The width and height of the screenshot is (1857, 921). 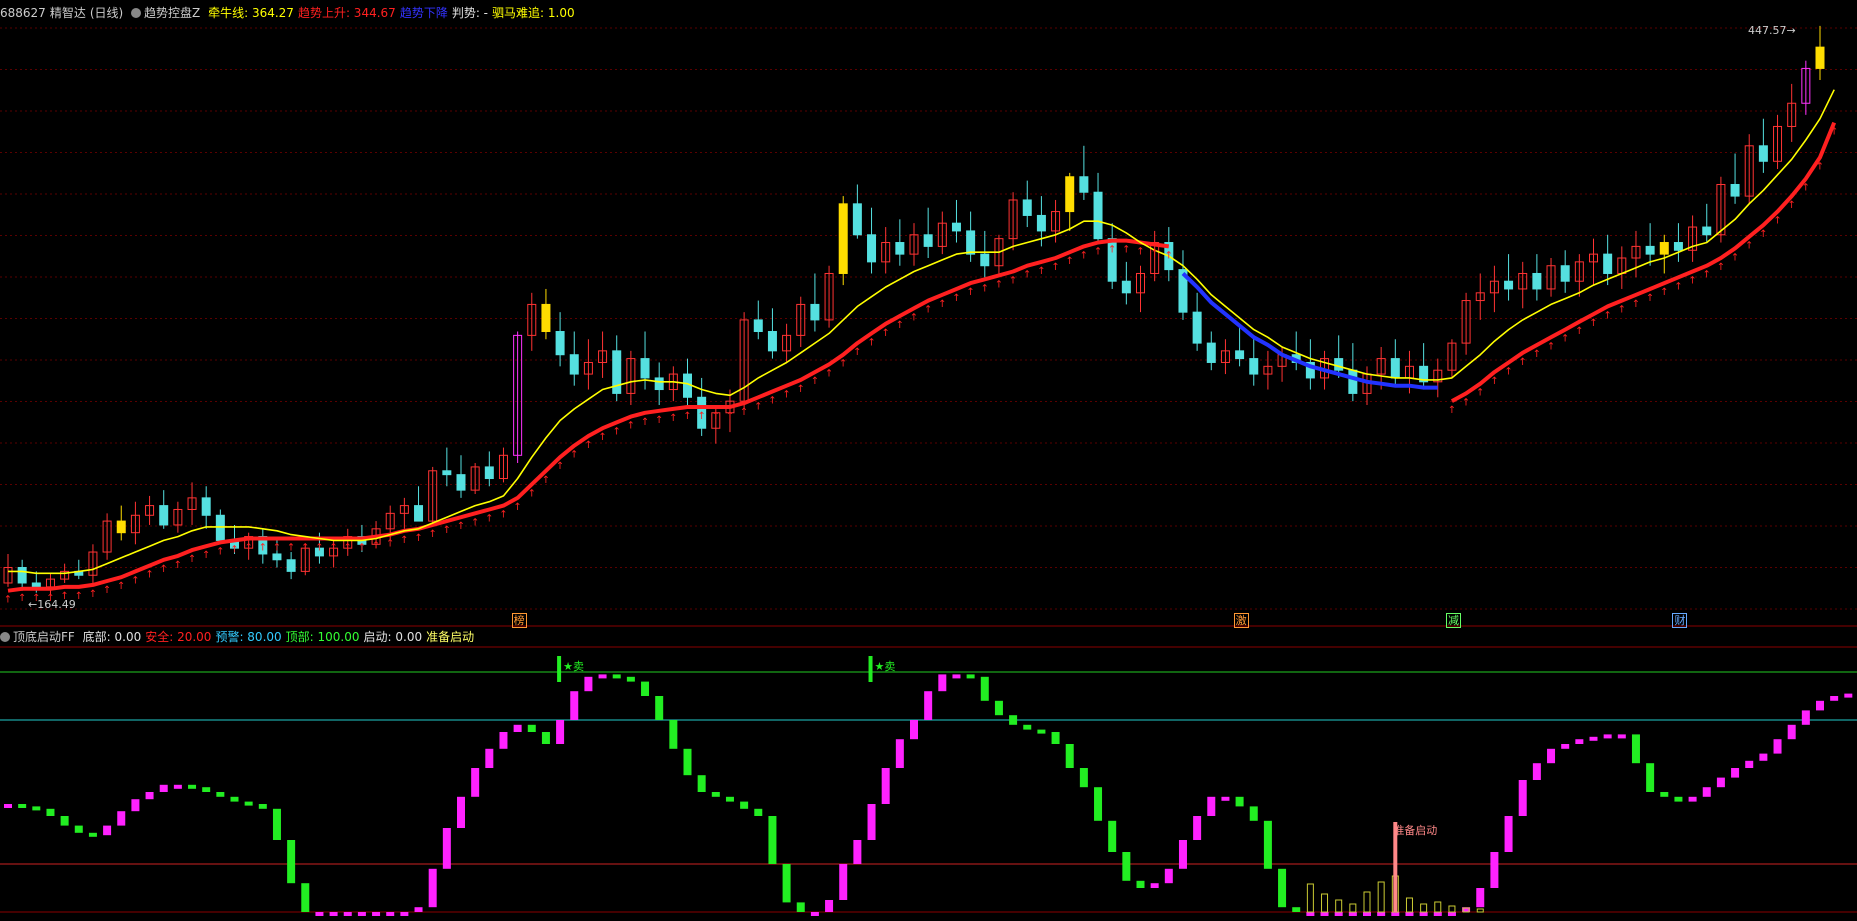 What do you see at coordinates (23, 13) in the screenshot?
I see `stock-code: 688627` at bounding box center [23, 13].